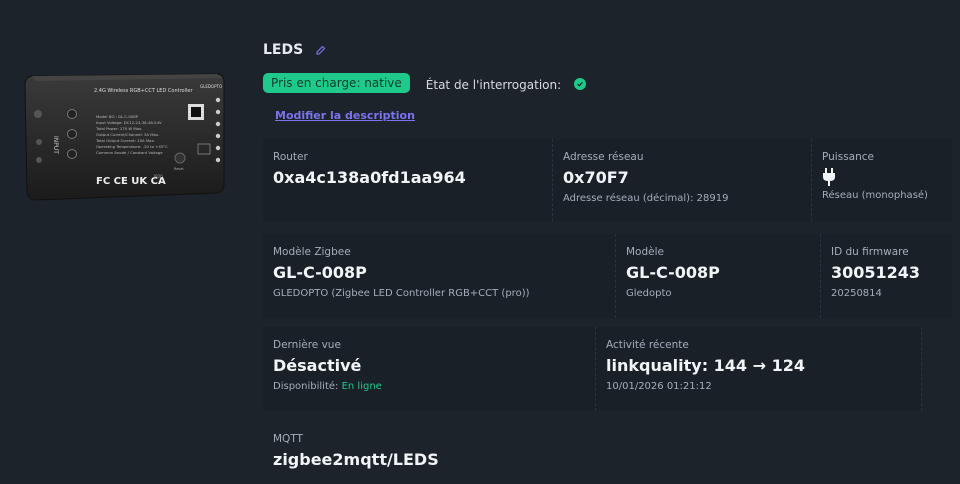 The width and height of the screenshot is (960, 484). I want to click on svg-text:2.4G Wireless RGB+CCT LED Cont: 2.4G Wireless RGB+CCT LED Controller, so click(143, 91).